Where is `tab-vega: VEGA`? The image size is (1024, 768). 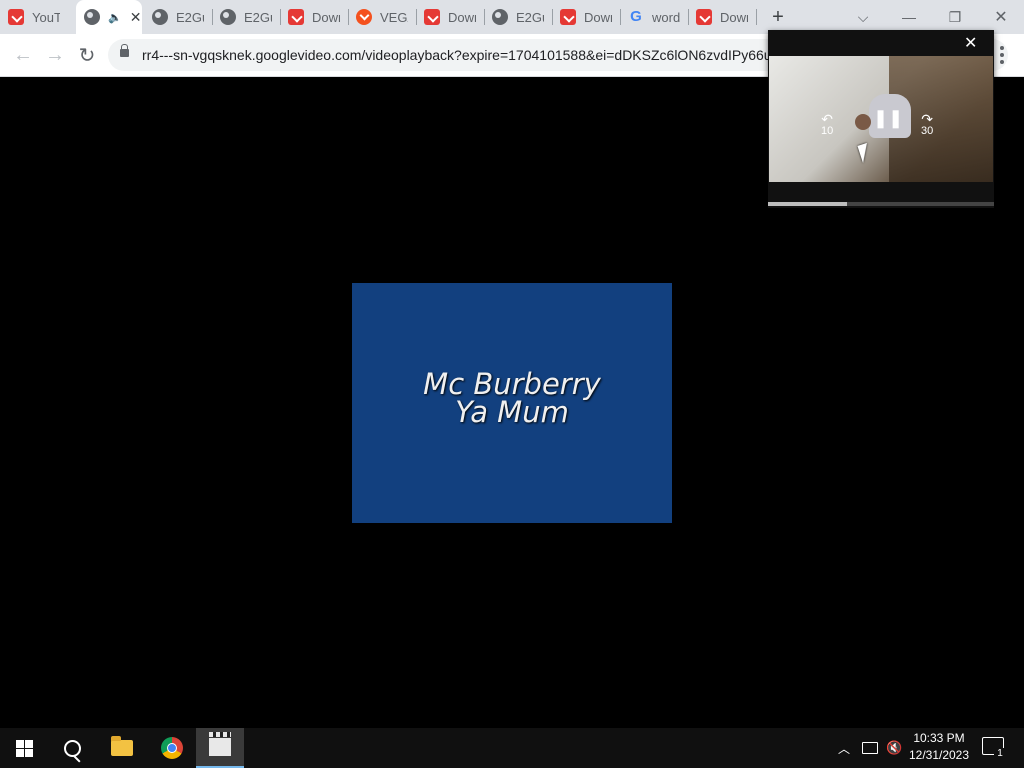
tab-vega: VEGA is located at coordinates (384, 17).